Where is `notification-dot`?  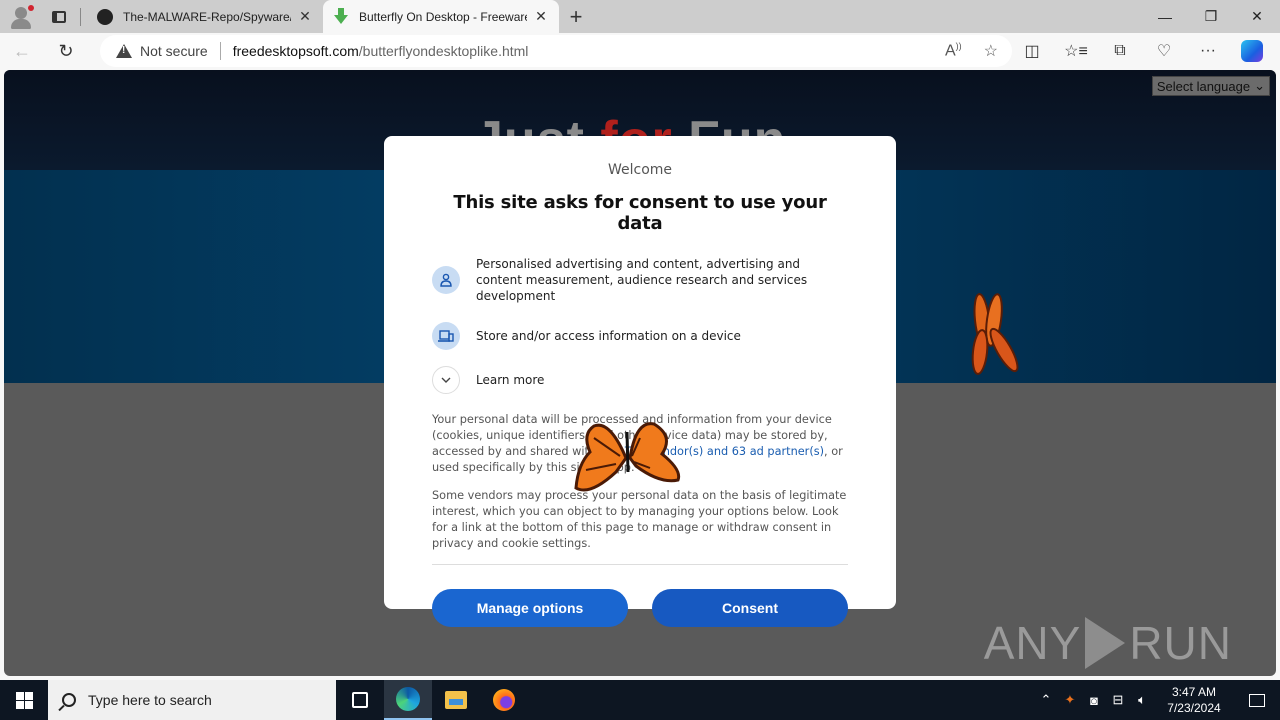
notification-dot is located at coordinates (31, 8).